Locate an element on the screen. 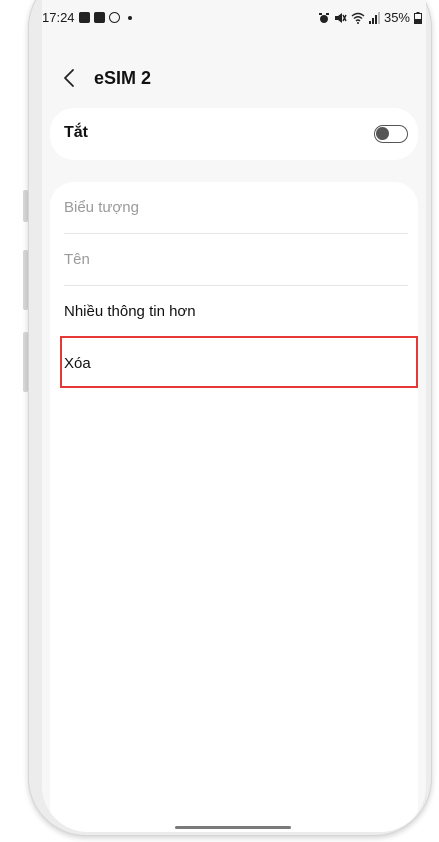  list-item-label: Biểu tượng is located at coordinates (101, 207).